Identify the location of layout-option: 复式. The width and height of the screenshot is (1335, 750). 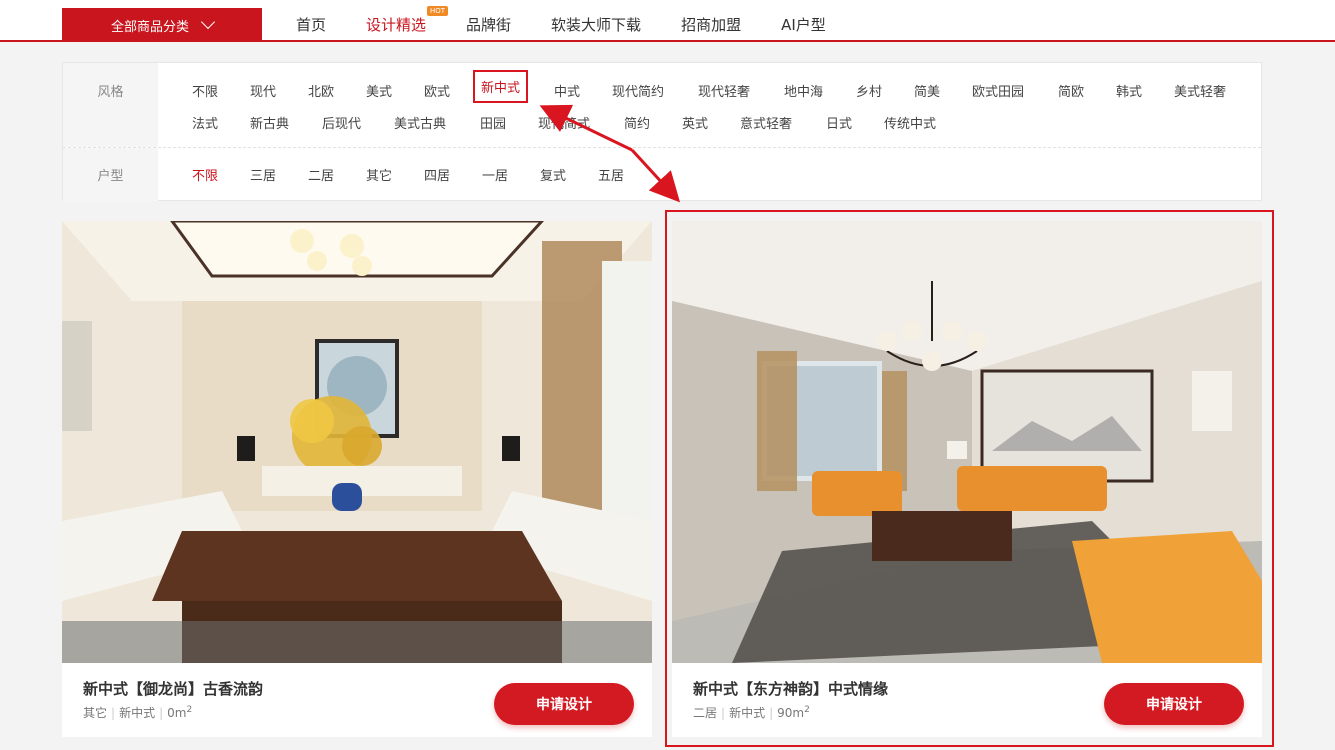
(553, 174).